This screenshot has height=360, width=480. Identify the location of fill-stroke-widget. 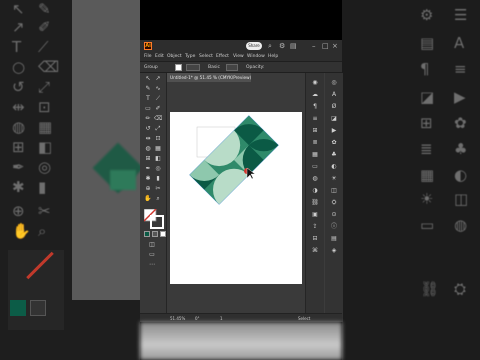
(154, 219).